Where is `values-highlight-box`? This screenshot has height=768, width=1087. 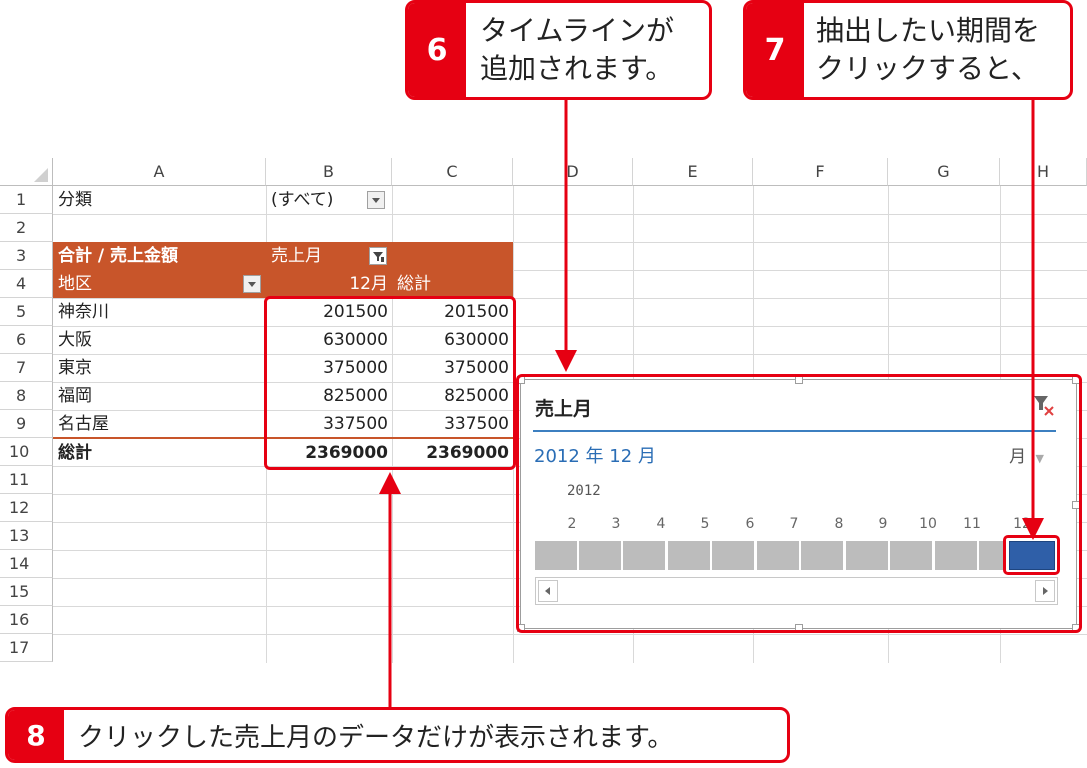 values-highlight-box is located at coordinates (390, 383).